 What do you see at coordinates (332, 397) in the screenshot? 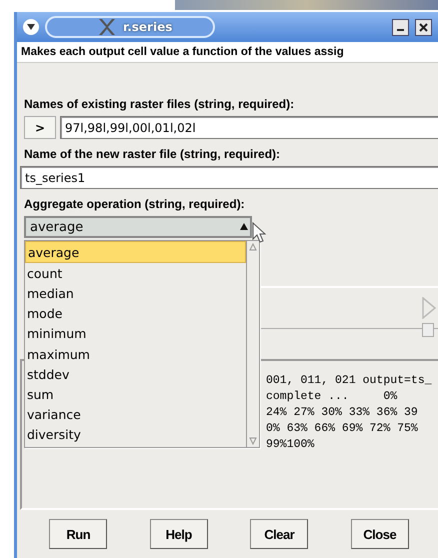
I see `output-line: complete ... 0%` at bounding box center [332, 397].